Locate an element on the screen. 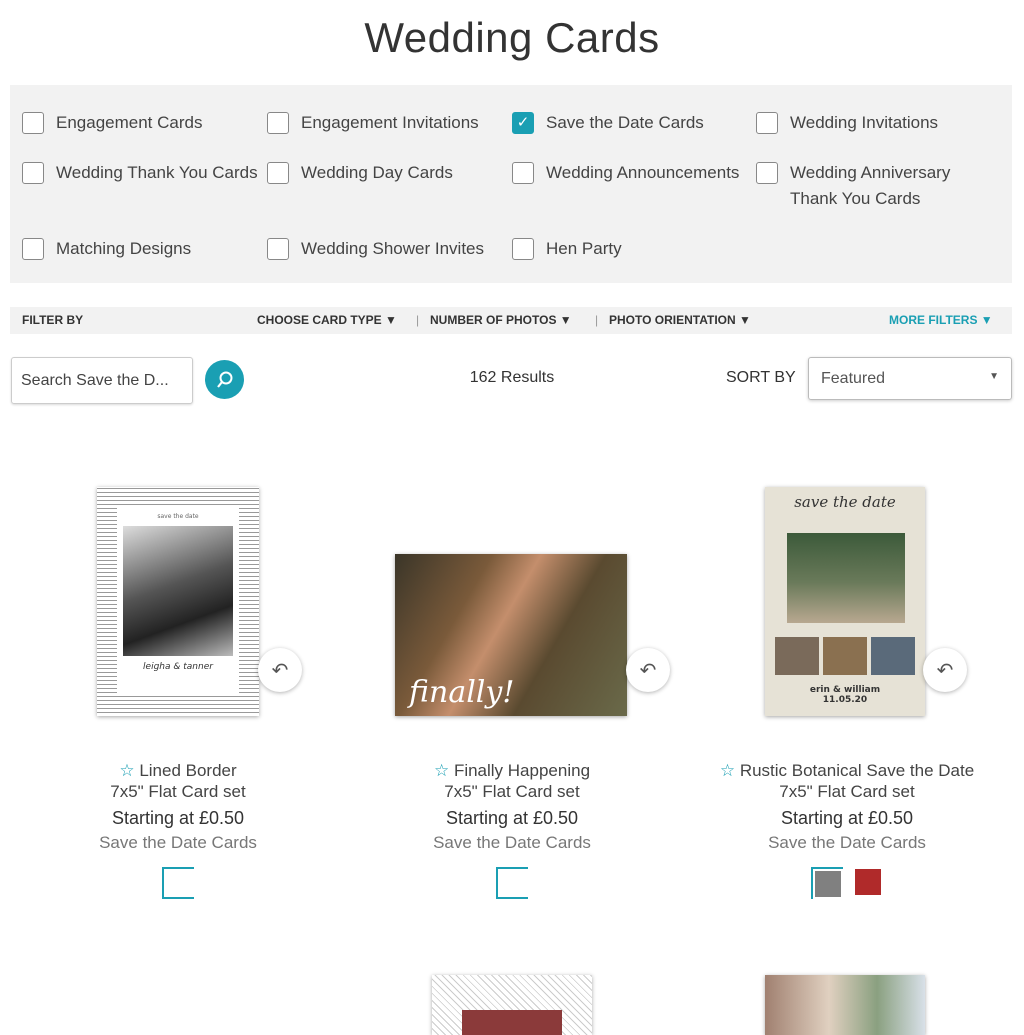 Image resolution: width=1024 pixels, height=1035 pixels. more-filters-button: MORE FILTERS ▼ is located at coordinates (941, 320).